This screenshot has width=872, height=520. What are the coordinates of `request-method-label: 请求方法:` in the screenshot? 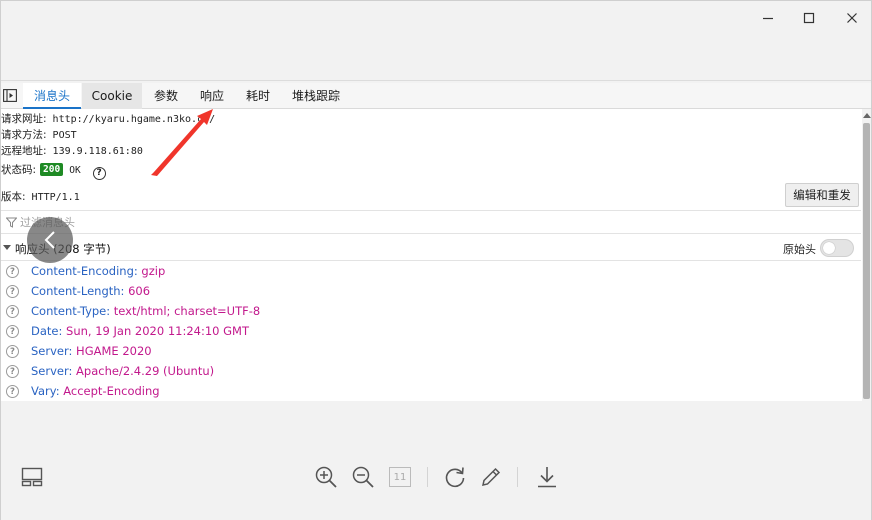 It's located at (24, 135).